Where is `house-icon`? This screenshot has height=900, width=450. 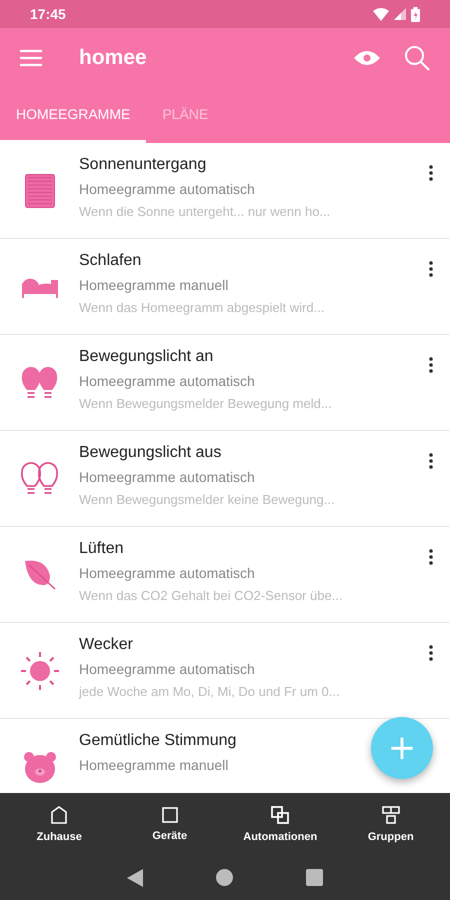
house-icon is located at coordinates (59, 815).